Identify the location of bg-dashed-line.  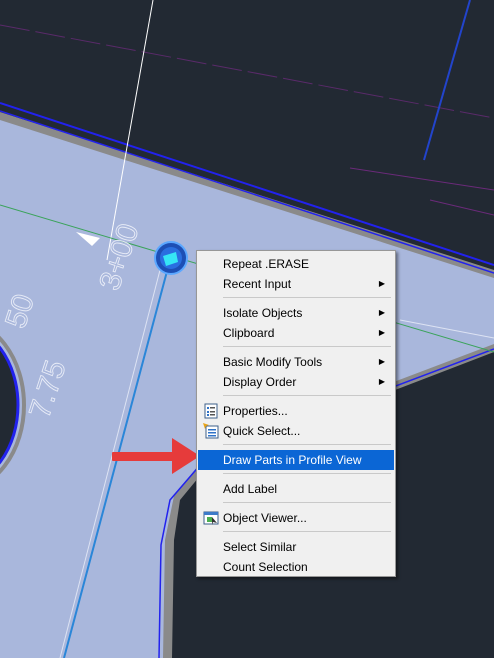
(247, 71).